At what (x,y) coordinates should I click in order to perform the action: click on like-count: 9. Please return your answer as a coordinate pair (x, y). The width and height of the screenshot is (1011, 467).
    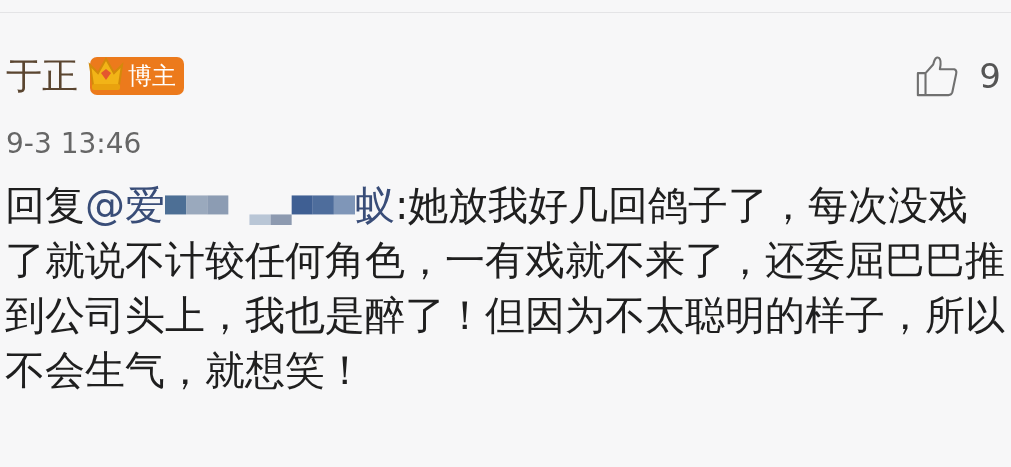
    Looking at the image, I should click on (990, 76).